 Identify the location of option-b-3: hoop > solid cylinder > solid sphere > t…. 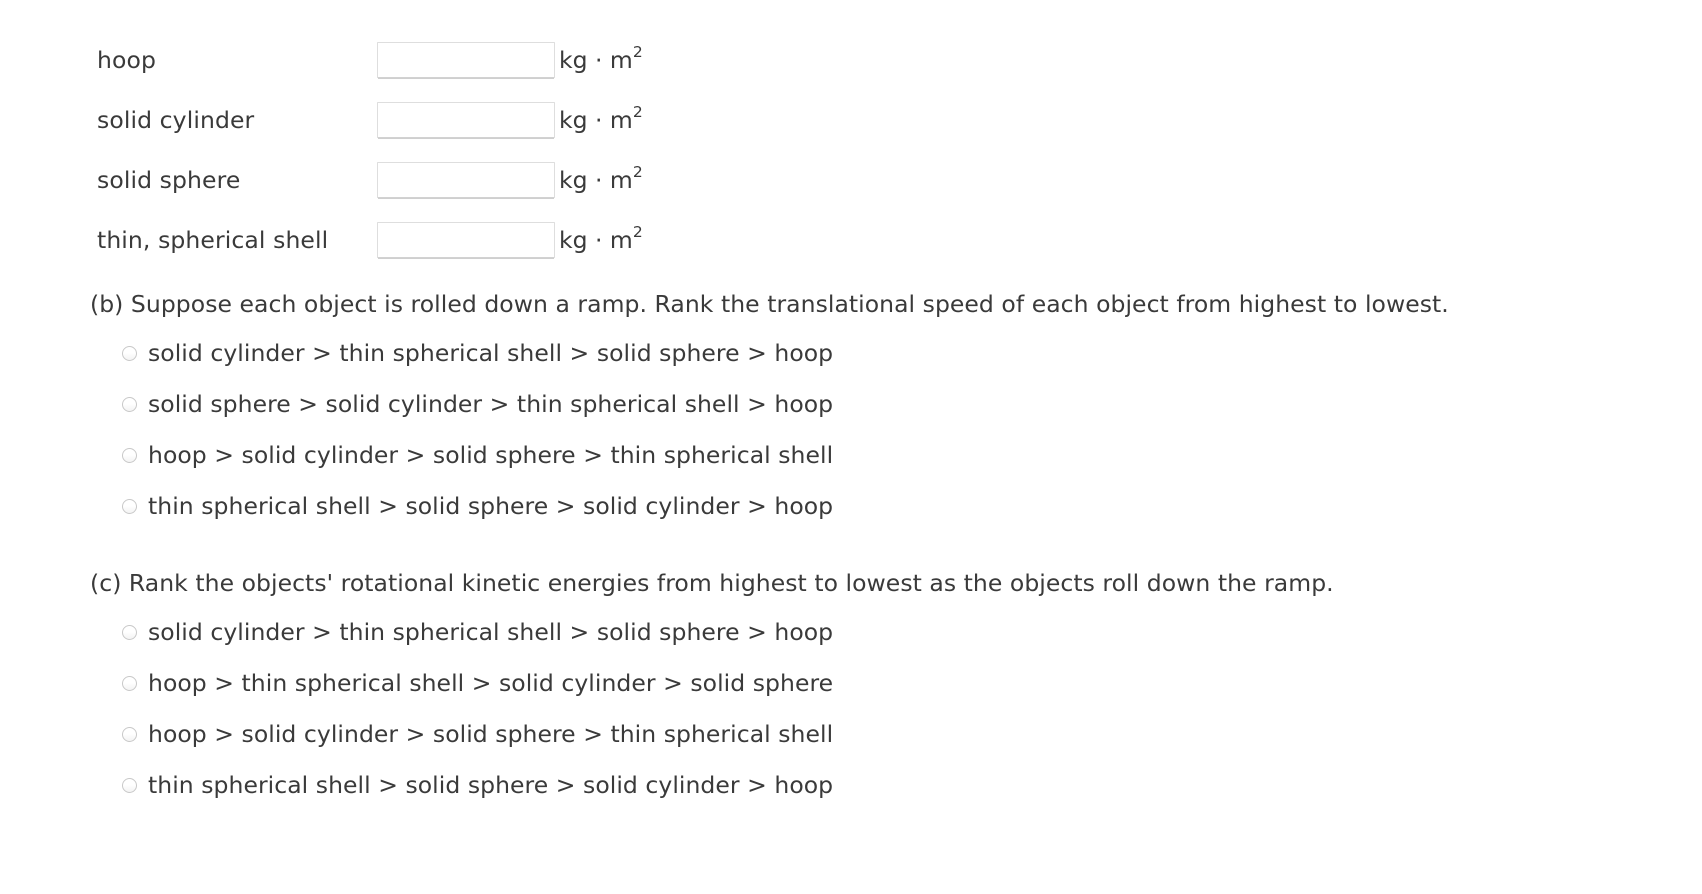
(477, 454).